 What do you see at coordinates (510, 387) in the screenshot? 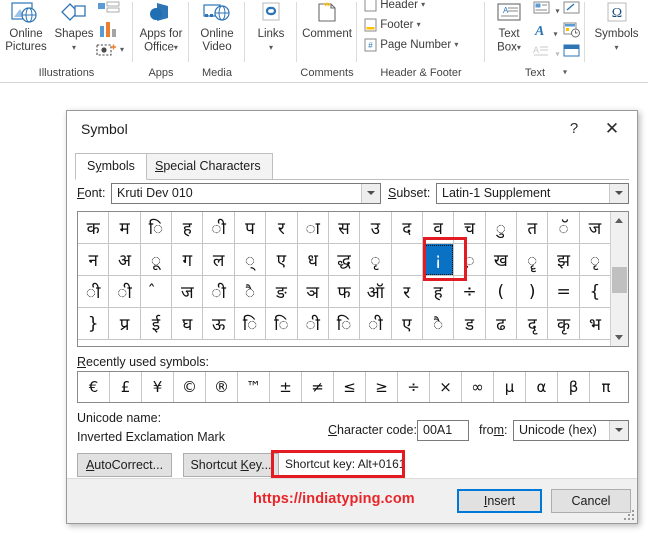
I see `recent-symbol-cell: µ` at bounding box center [510, 387].